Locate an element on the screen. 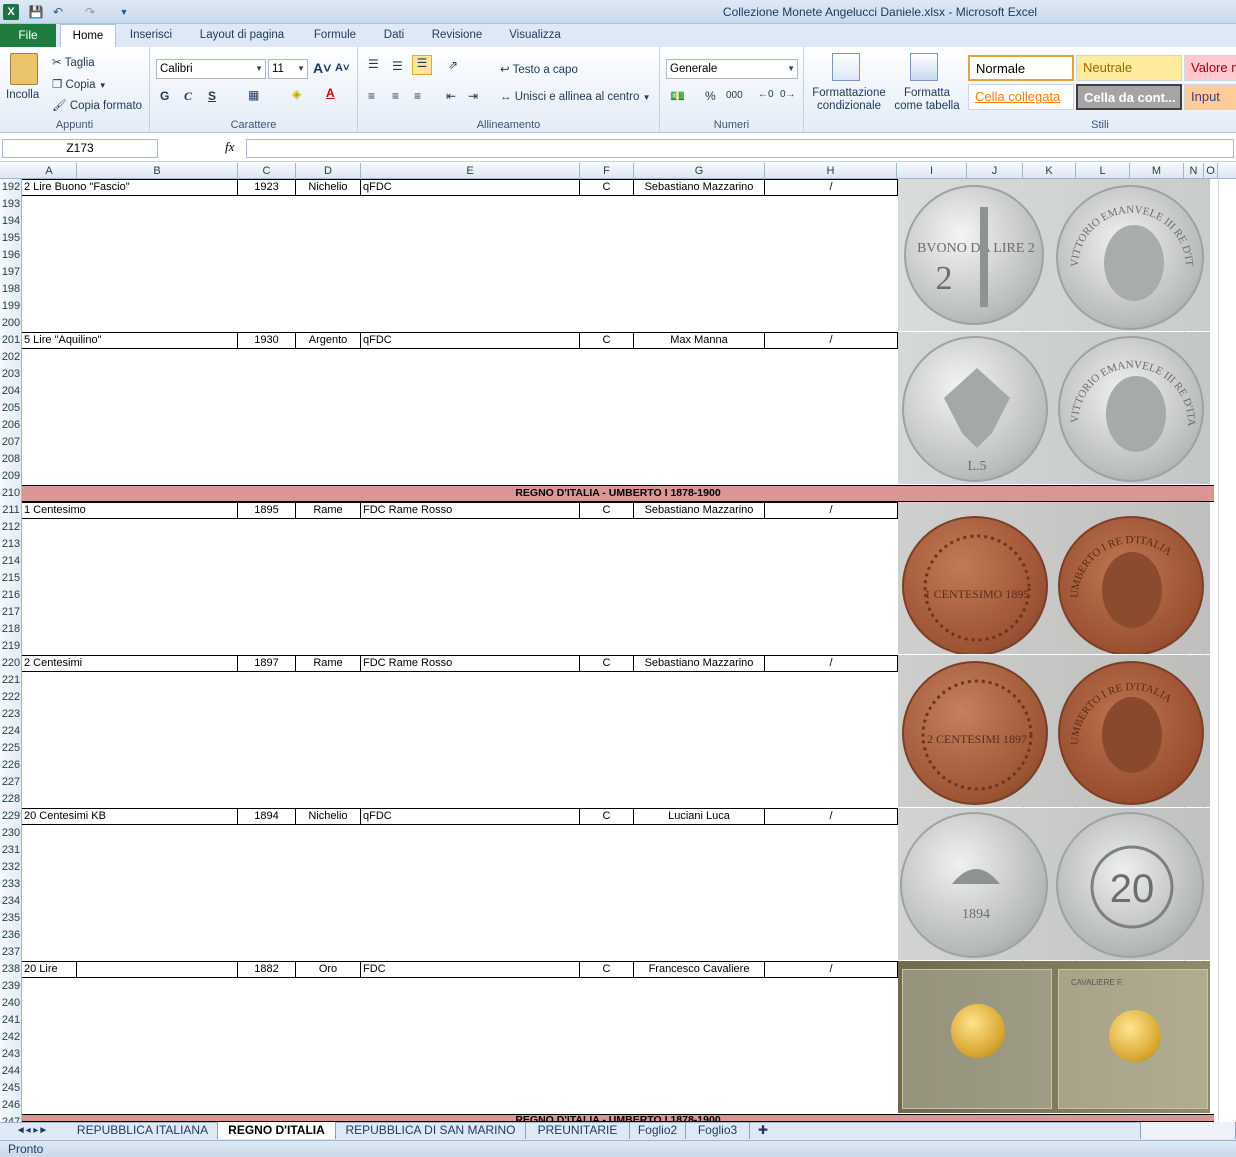 The image size is (1236, 1157). column-header-l: L is located at coordinates (1103, 171).